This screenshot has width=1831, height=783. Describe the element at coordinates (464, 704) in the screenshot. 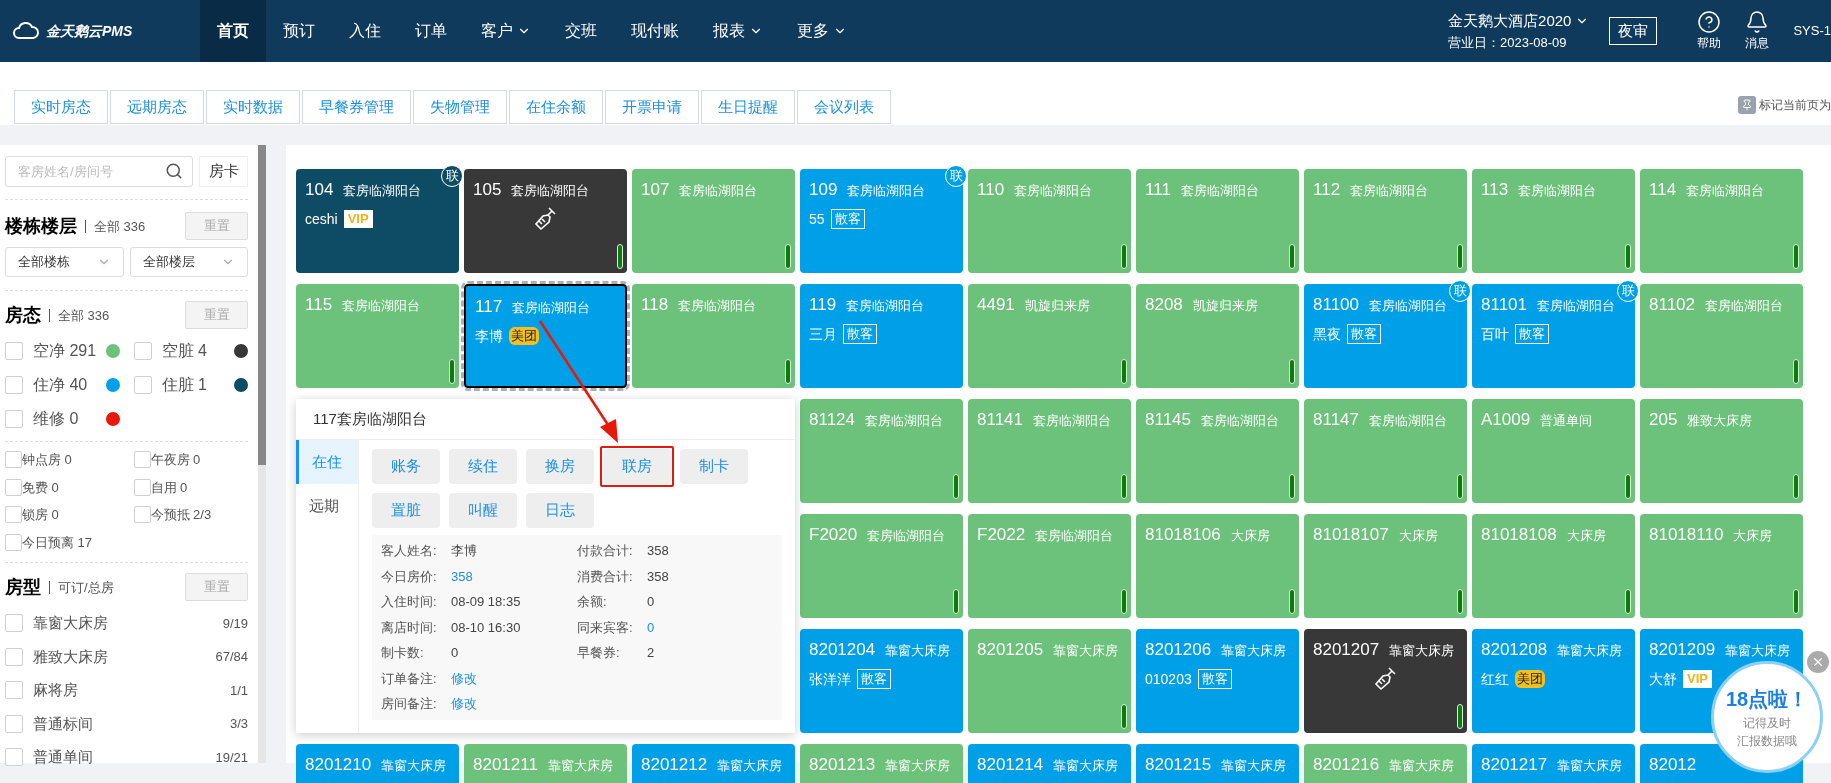

I see `detail-link: 修改` at that location.